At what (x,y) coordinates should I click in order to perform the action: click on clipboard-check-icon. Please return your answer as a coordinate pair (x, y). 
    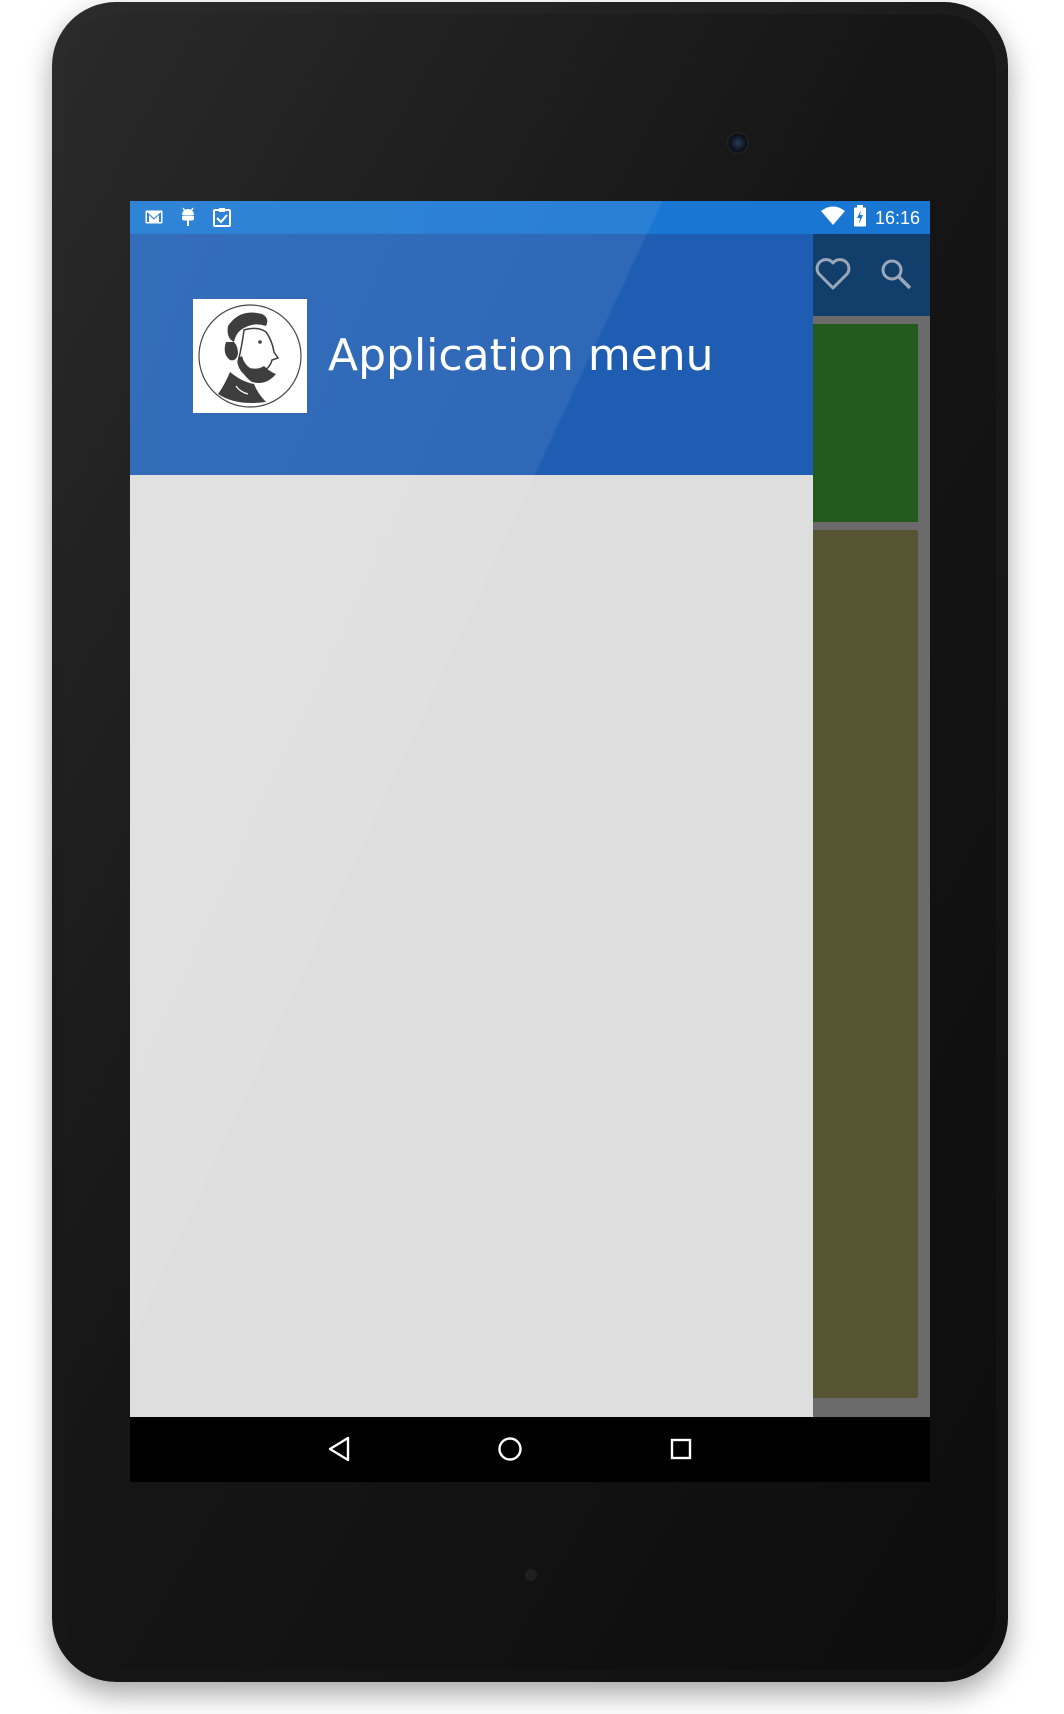
    Looking at the image, I should click on (222, 217).